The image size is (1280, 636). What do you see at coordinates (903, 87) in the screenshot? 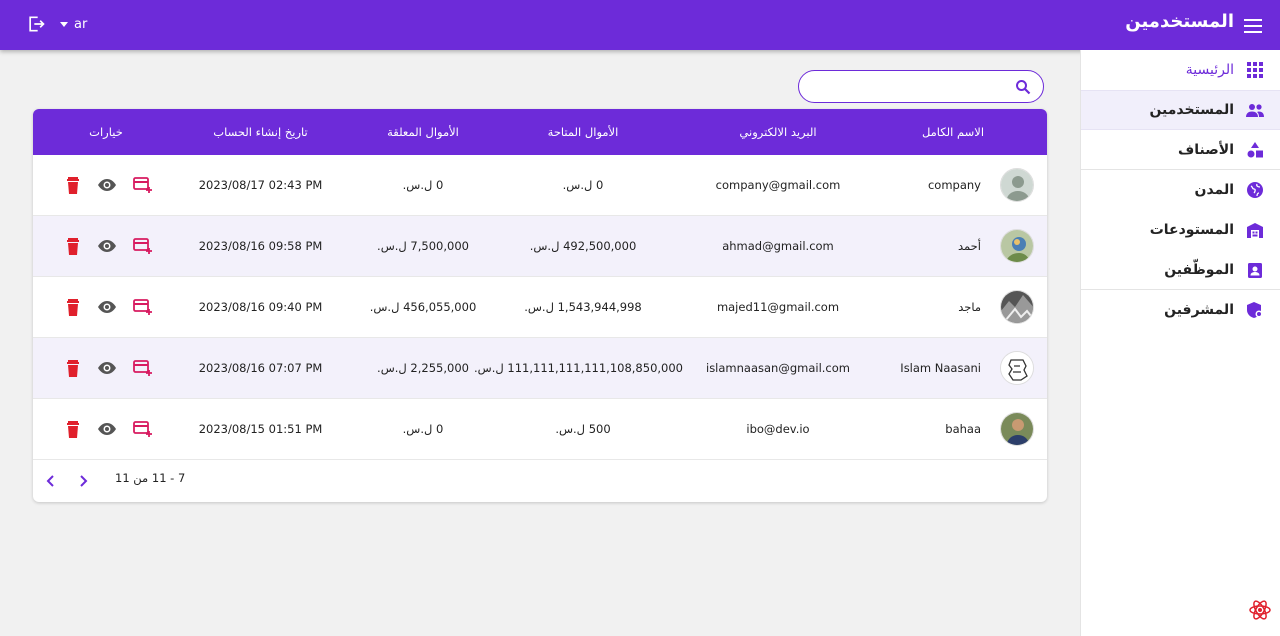
I see `search-input` at bounding box center [903, 87].